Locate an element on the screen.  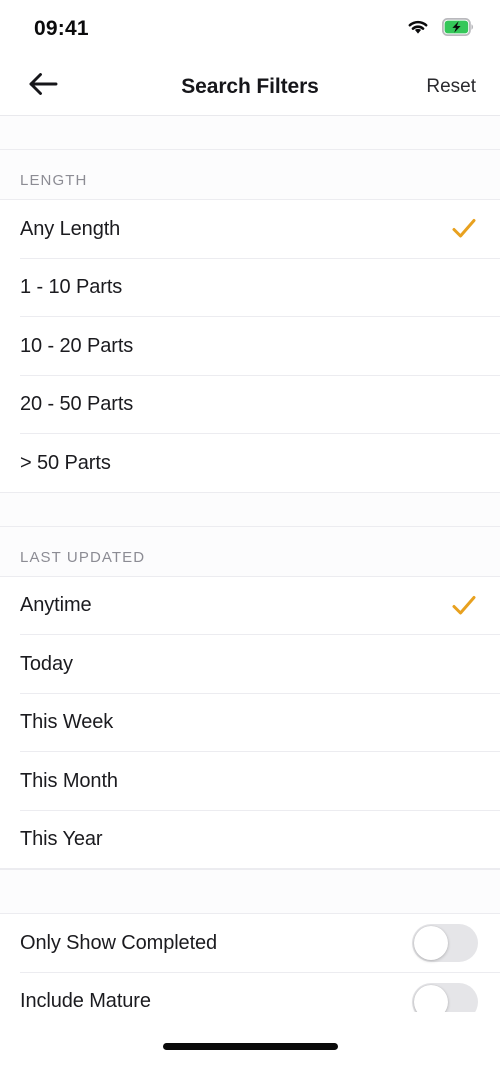
option-row-over-50-parts: > 50 Parts is located at coordinates (250, 463).